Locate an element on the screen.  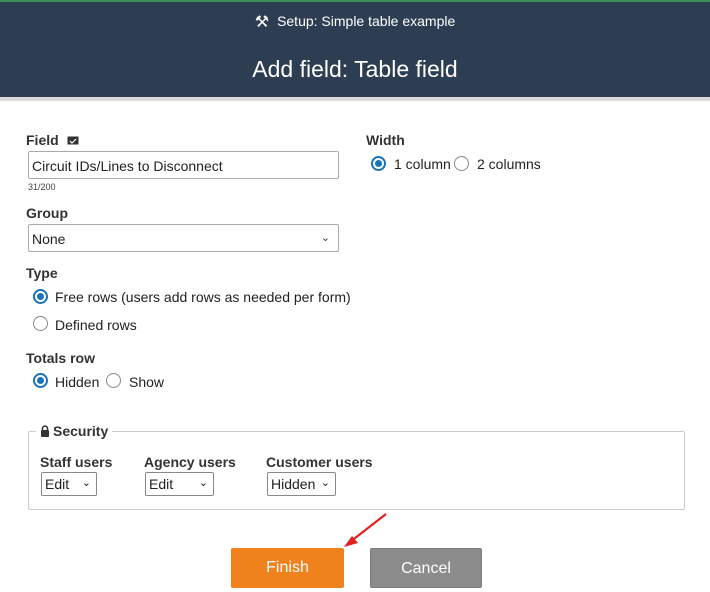
security-legend-text: Security is located at coordinates (81, 431).